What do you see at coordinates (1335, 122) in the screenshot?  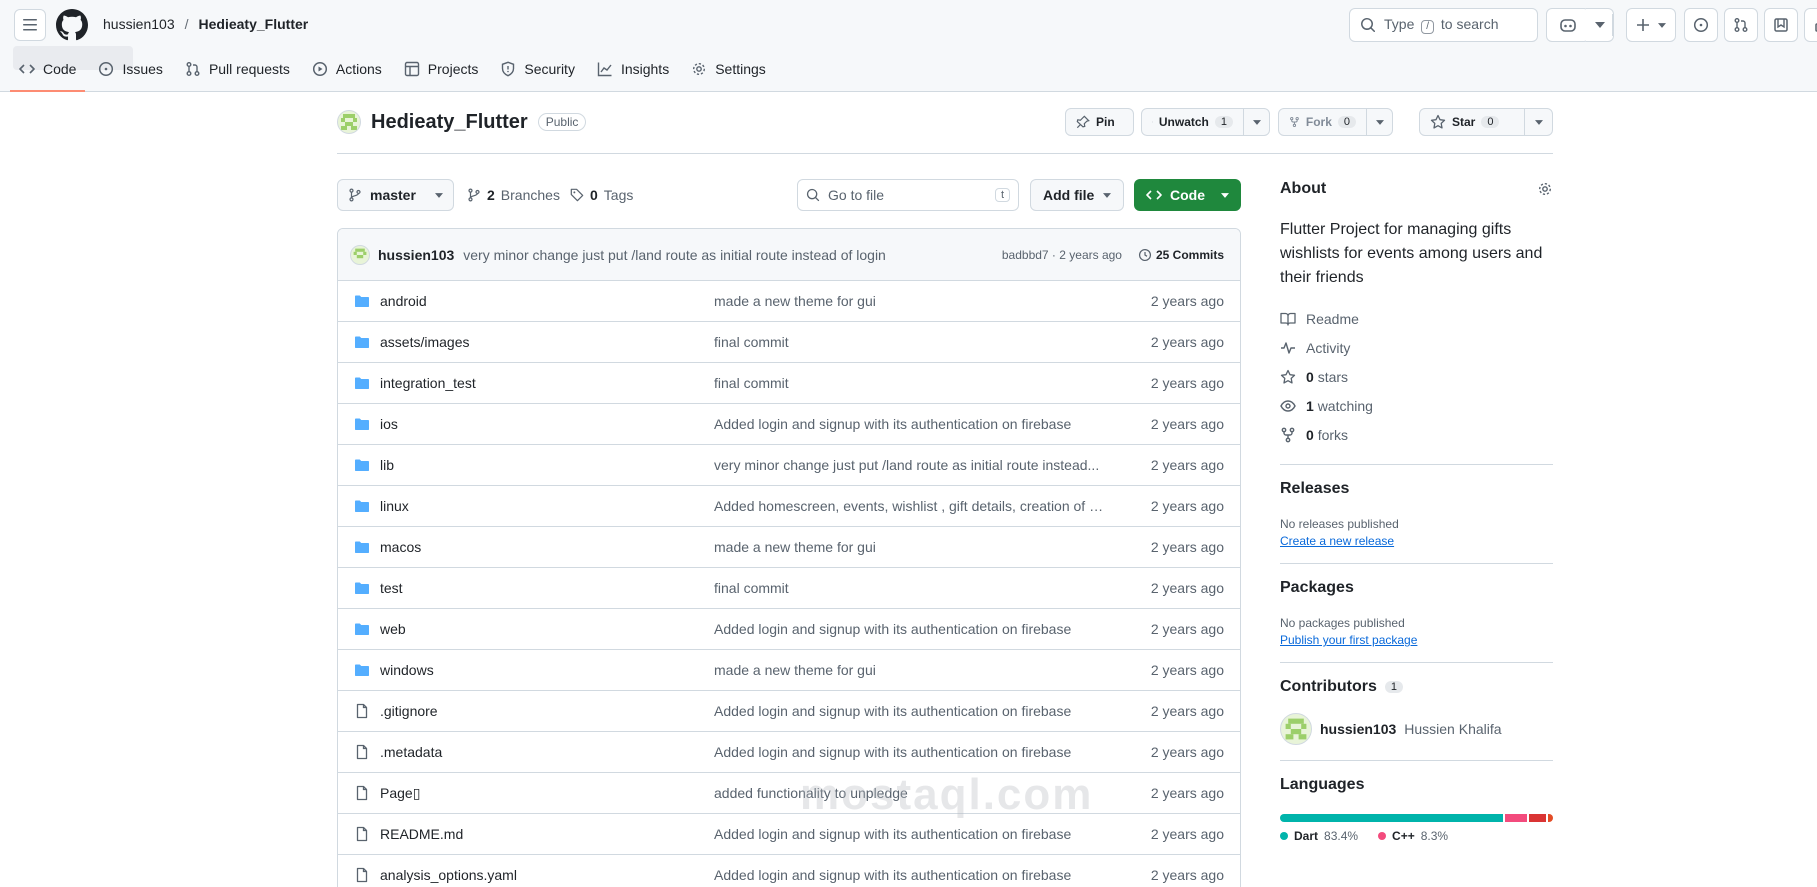 I see `fork-button: Fork 0` at bounding box center [1335, 122].